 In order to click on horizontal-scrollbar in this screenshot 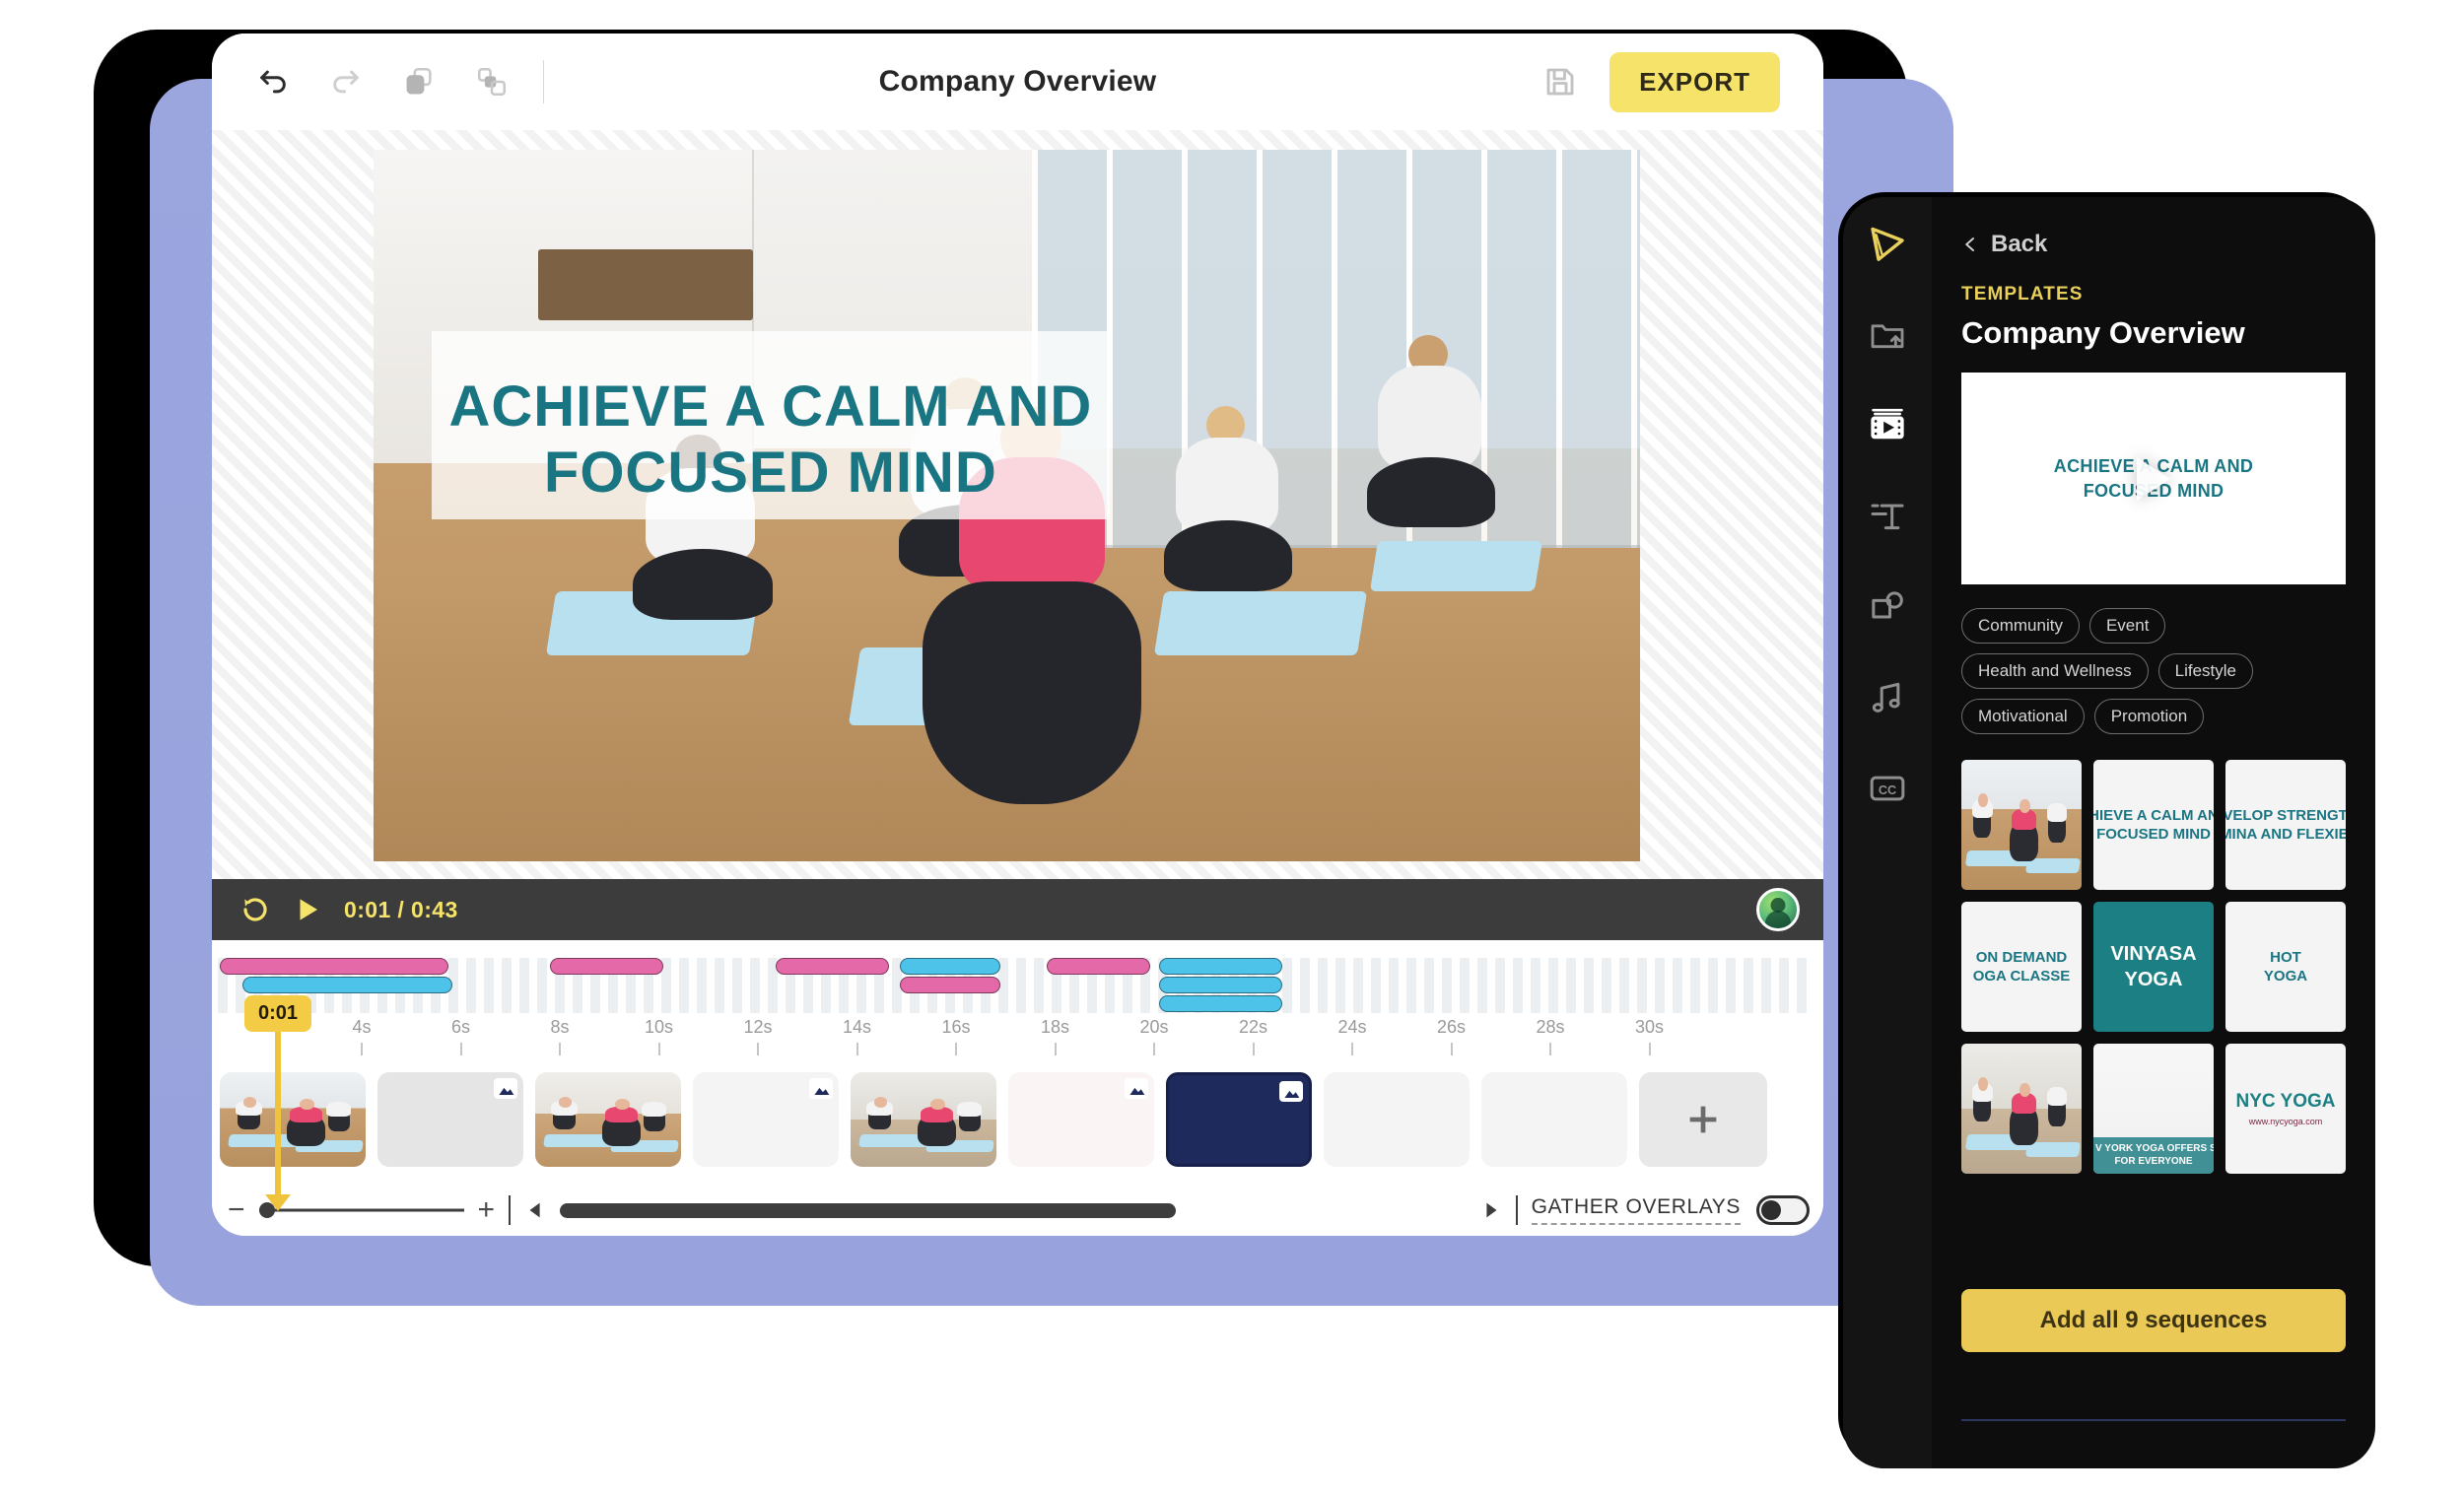, I will do `click(1013, 1210)`.